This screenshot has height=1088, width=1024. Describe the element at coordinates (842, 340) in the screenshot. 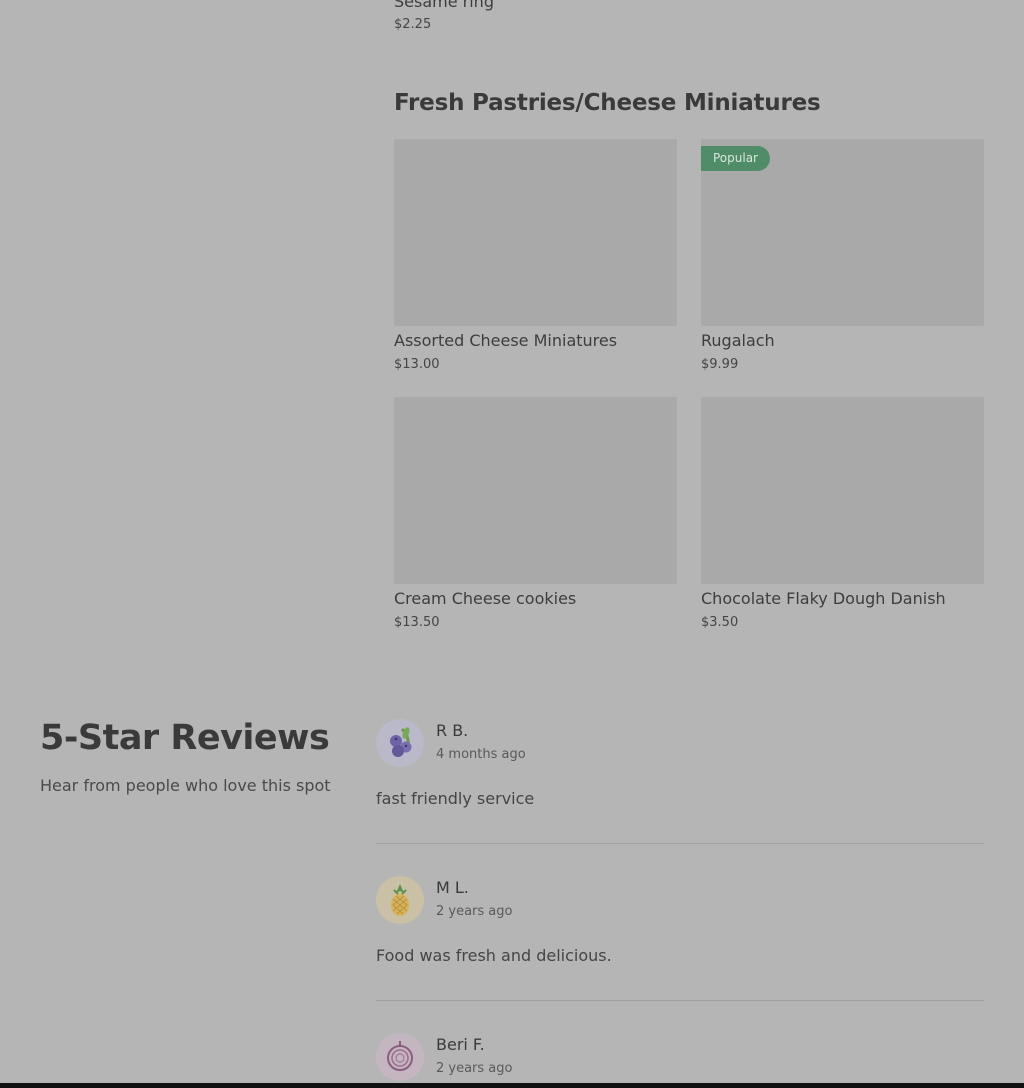

I see `menu-item-name: Rugalach` at that location.